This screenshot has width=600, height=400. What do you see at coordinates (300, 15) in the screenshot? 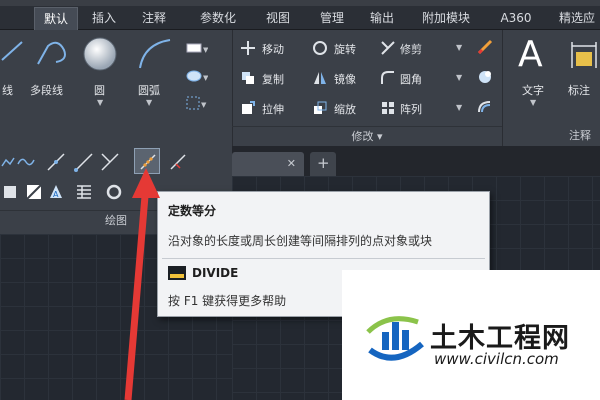
I see `ribbon-tab-bar: 默认 插入 注释 参数化 视图 管理 输出 附加模块 A360 精选应` at bounding box center [300, 15].